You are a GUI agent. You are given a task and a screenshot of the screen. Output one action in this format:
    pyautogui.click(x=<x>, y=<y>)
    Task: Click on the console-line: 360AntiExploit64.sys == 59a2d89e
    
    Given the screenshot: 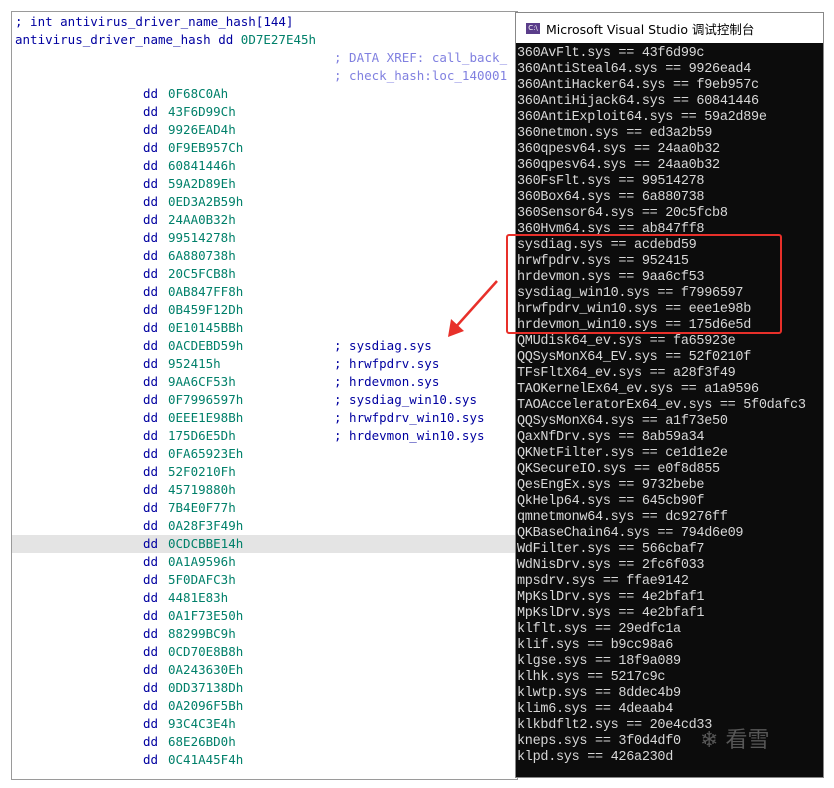 What is the action you would take?
    pyautogui.click(x=642, y=117)
    